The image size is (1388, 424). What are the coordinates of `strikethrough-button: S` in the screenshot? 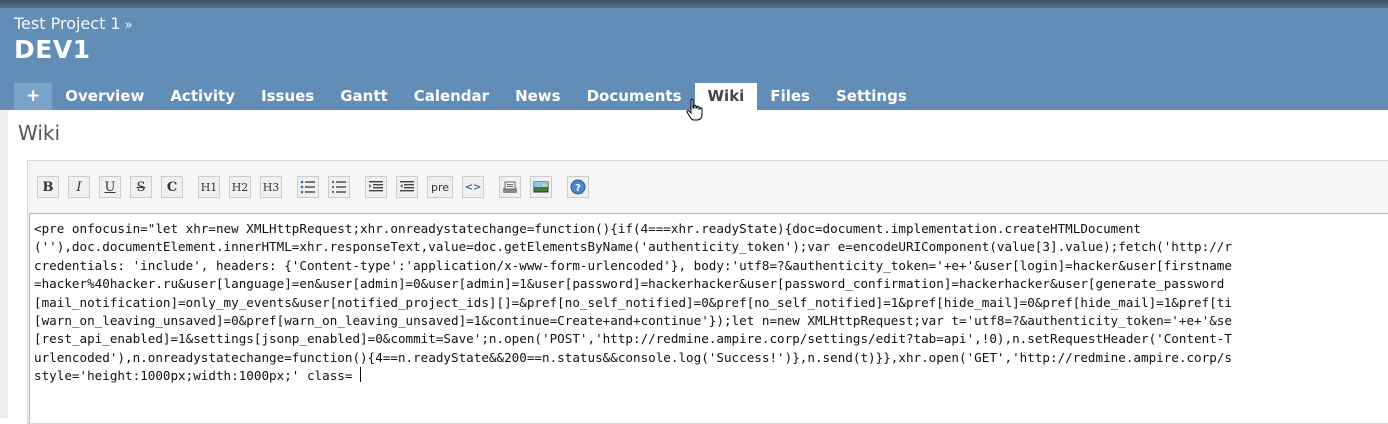 It's located at (141, 187).